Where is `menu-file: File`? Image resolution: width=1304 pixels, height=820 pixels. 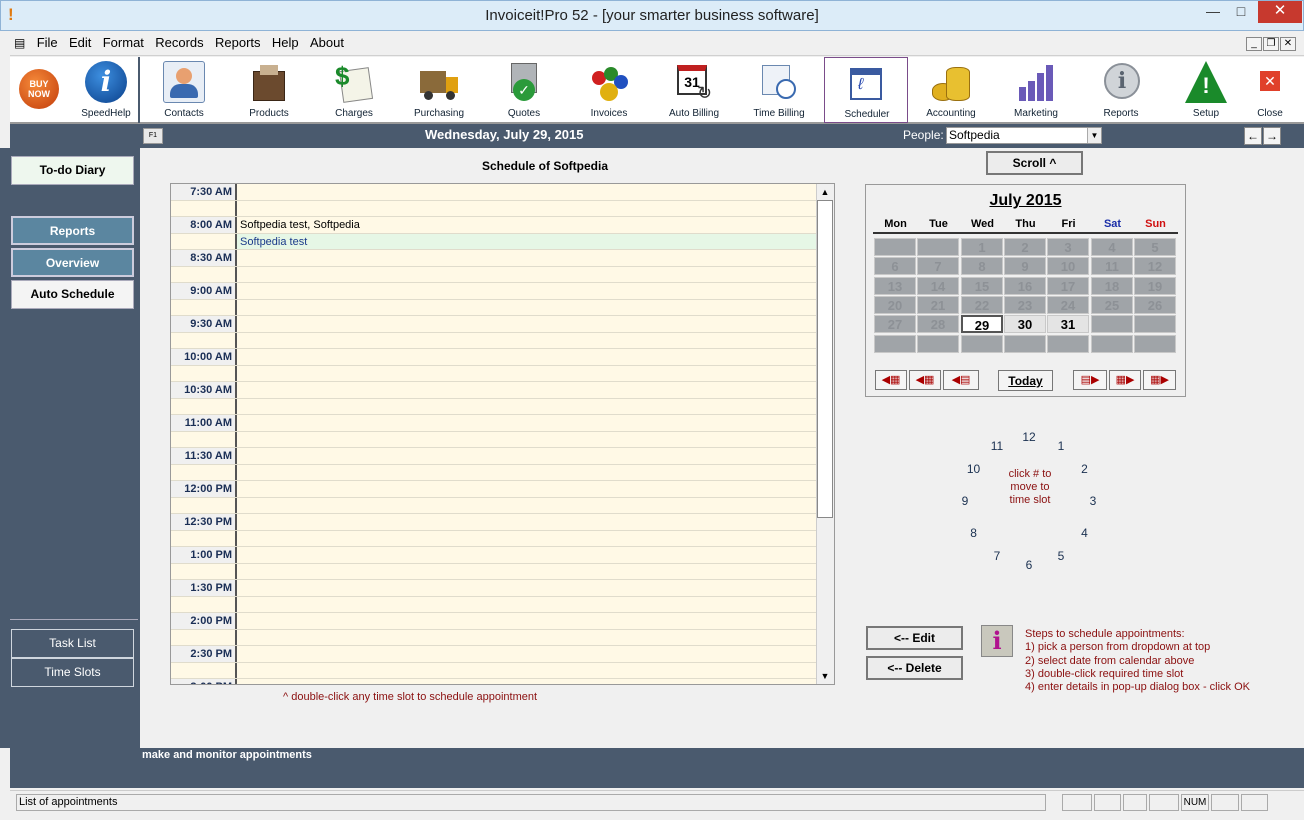 menu-file: File is located at coordinates (47, 43).